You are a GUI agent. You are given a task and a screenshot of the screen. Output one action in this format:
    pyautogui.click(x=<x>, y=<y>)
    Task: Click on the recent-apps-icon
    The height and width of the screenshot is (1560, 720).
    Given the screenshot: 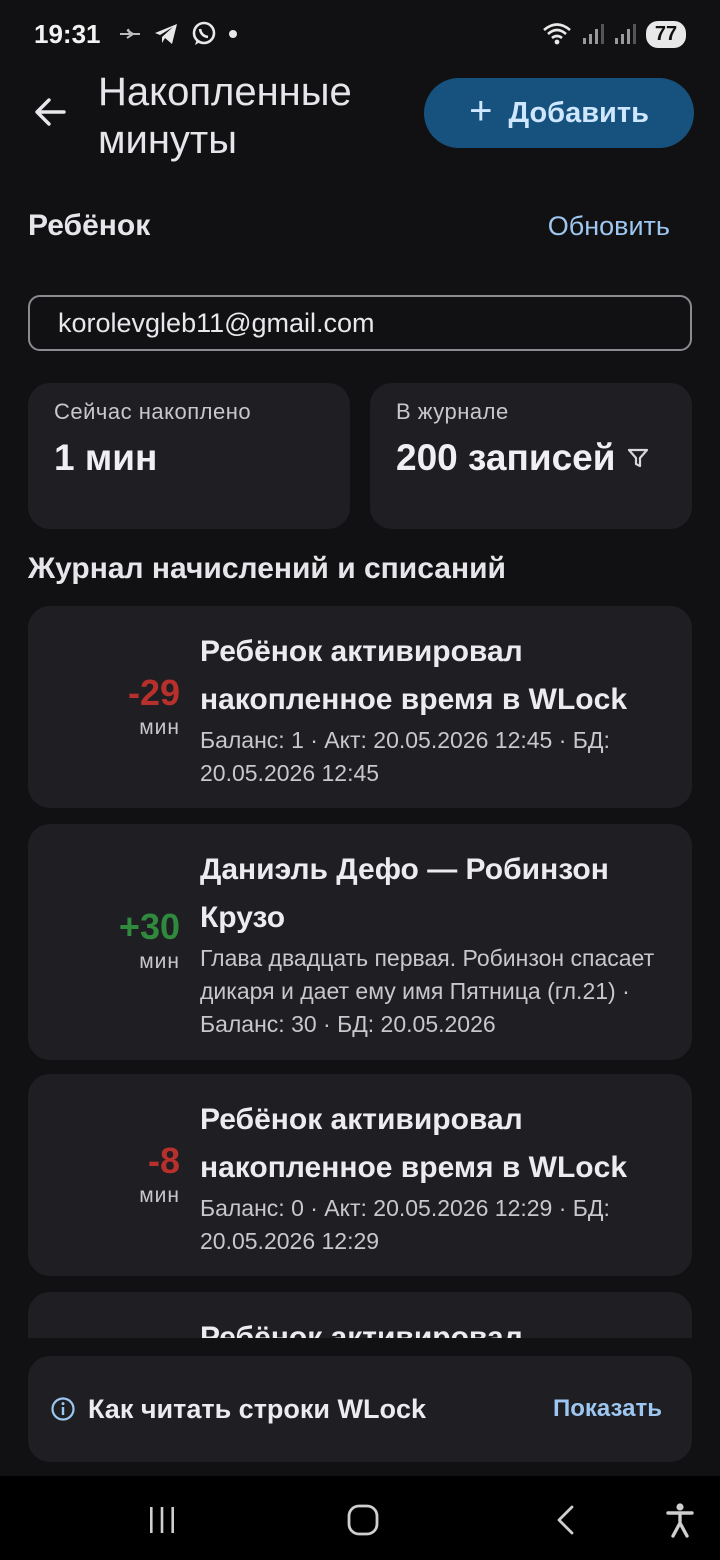 What is the action you would take?
    pyautogui.click(x=162, y=1520)
    